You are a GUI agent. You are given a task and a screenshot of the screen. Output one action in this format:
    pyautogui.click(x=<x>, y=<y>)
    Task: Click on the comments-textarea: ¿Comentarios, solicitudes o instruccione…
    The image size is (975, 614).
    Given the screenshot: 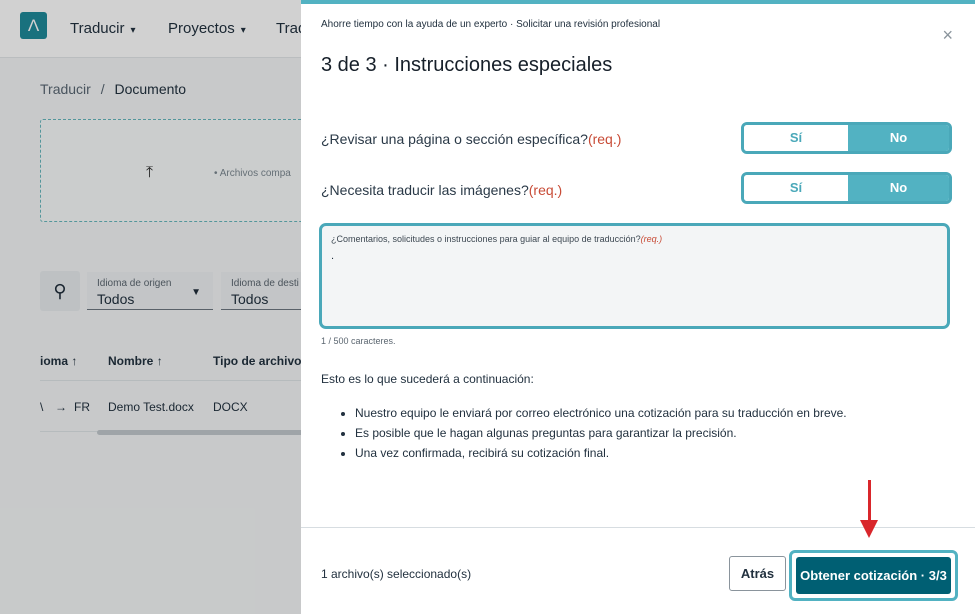 What is the action you would take?
    pyautogui.click(x=634, y=276)
    